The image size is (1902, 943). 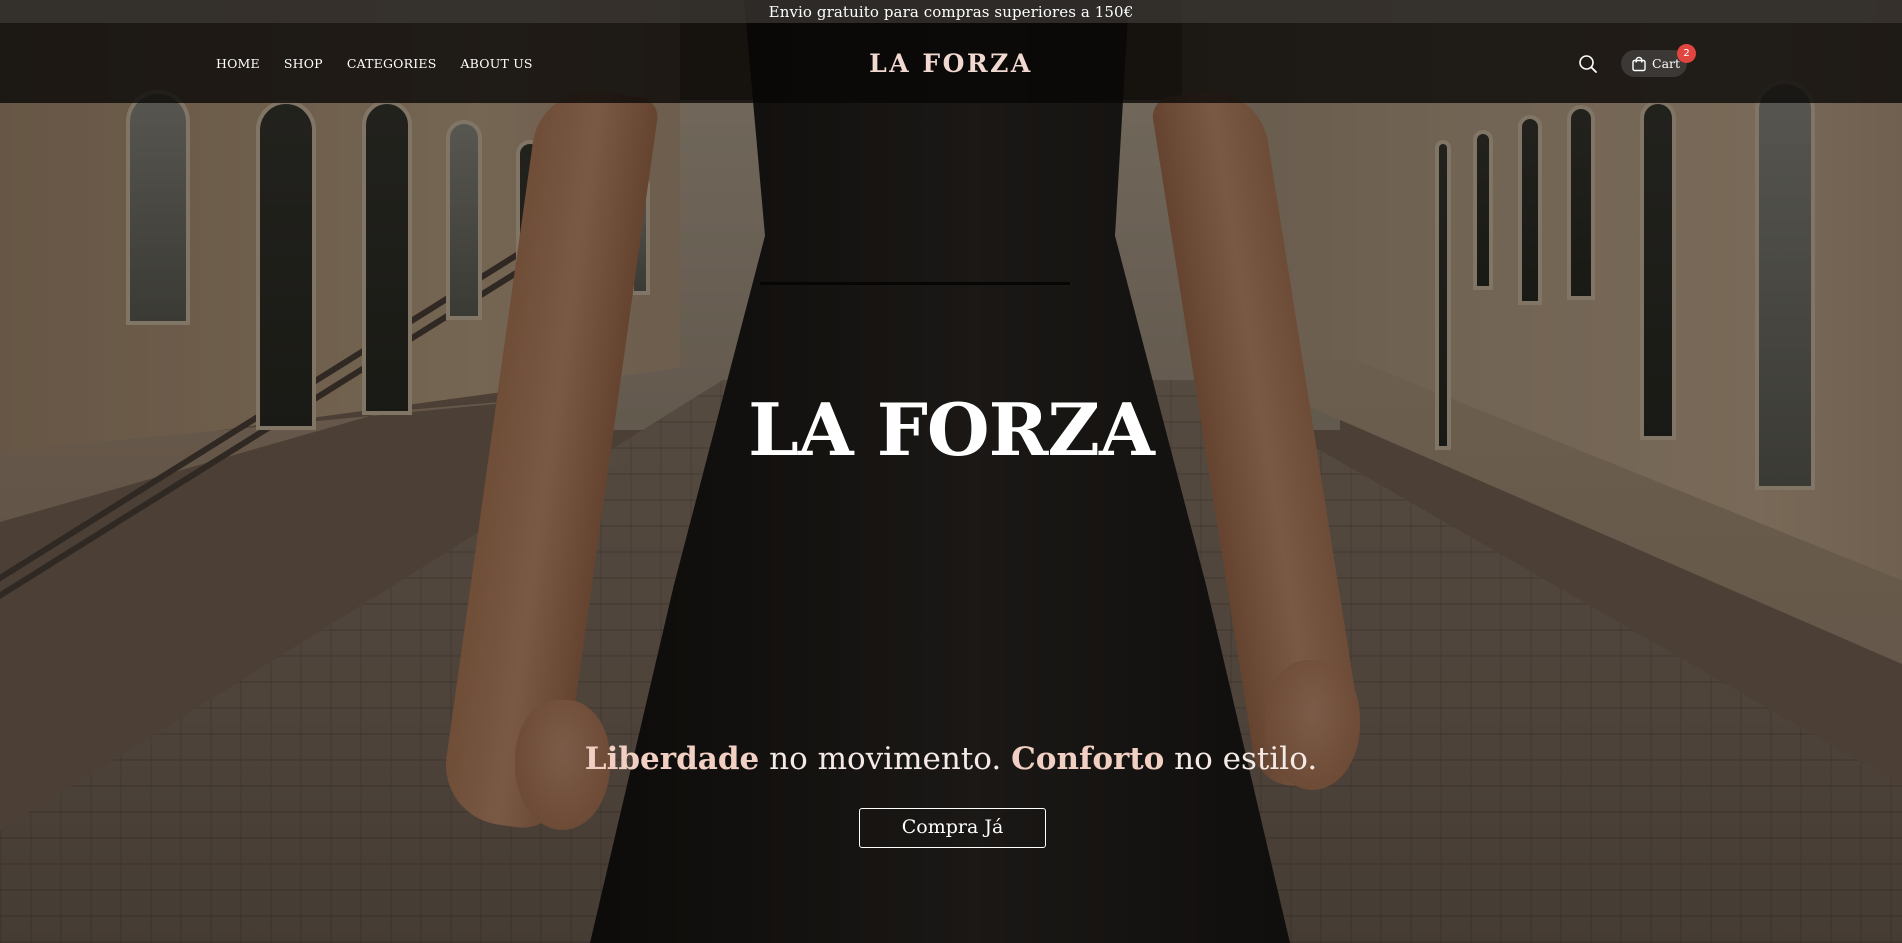 What do you see at coordinates (1088, 759) in the screenshot?
I see `tagline-highlight: Conforto` at bounding box center [1088, 759].